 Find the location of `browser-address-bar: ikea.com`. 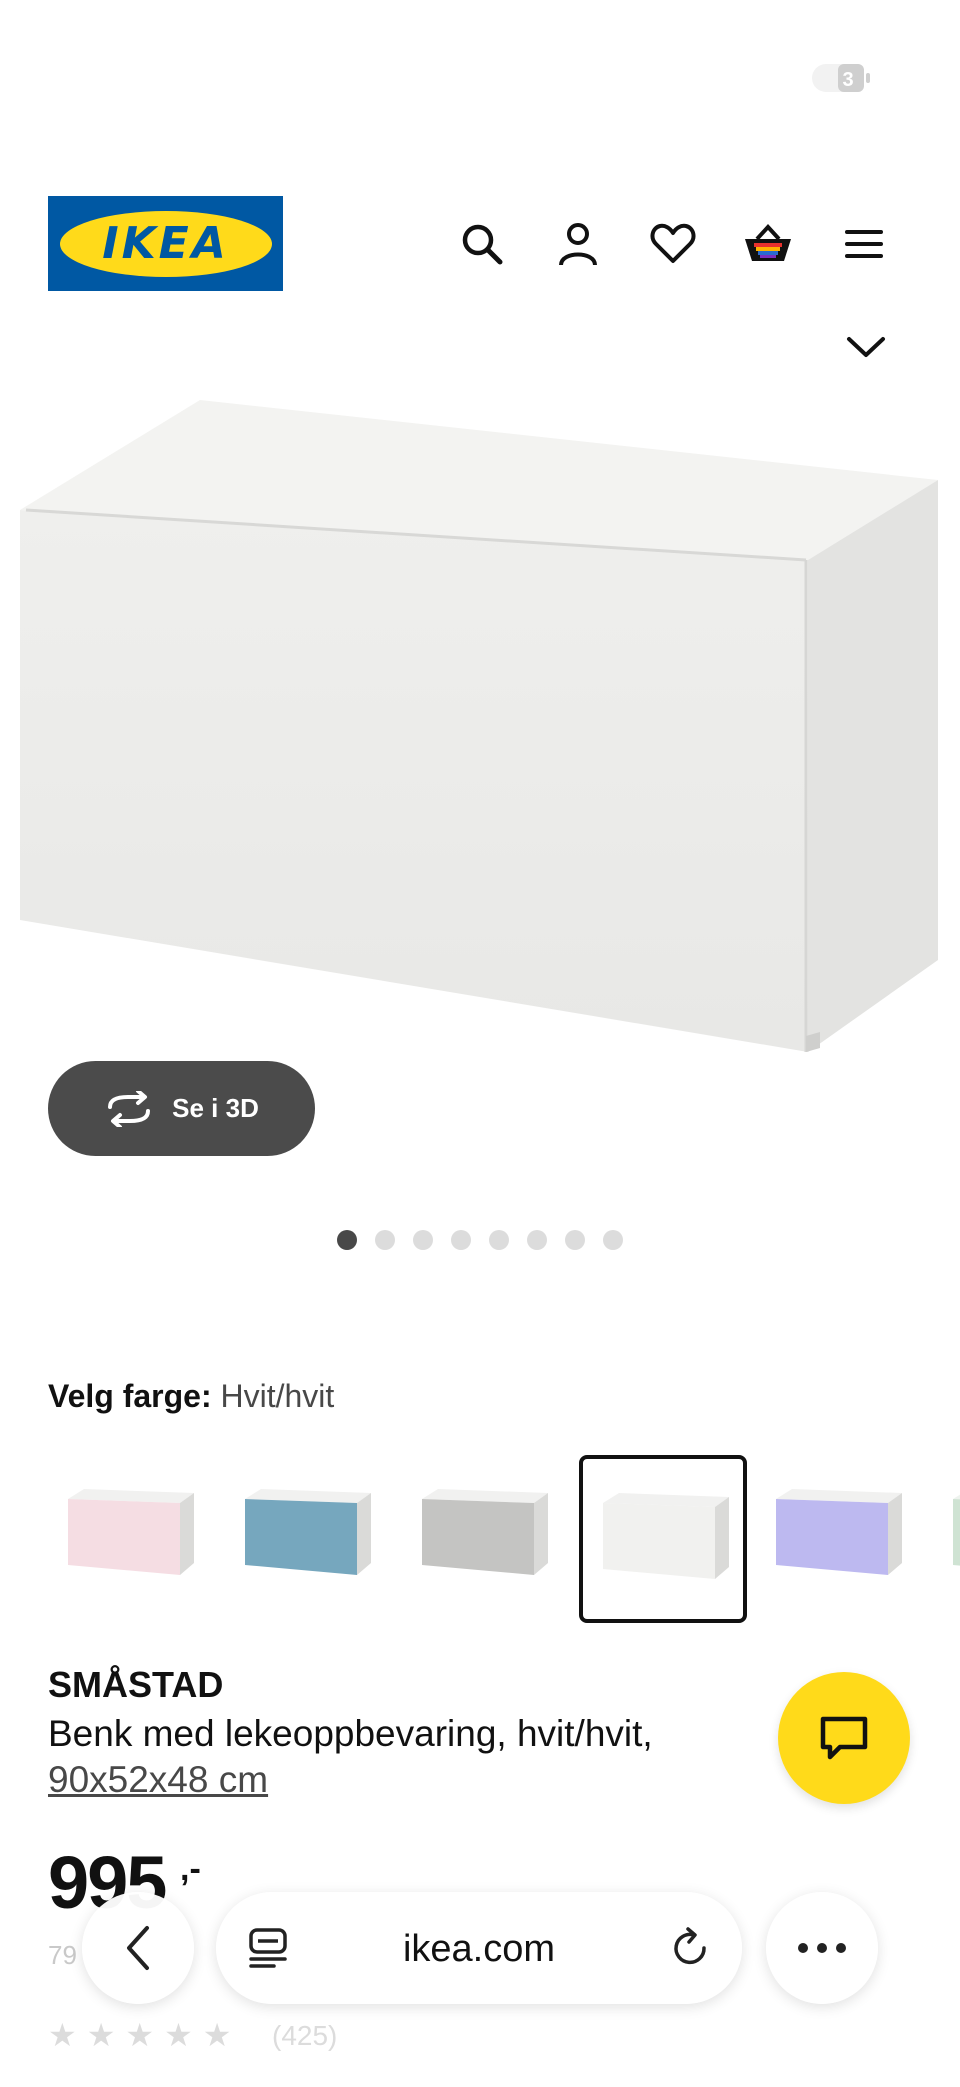

browser-address-bar: ikea.com is located at coordinates (479, 1948).